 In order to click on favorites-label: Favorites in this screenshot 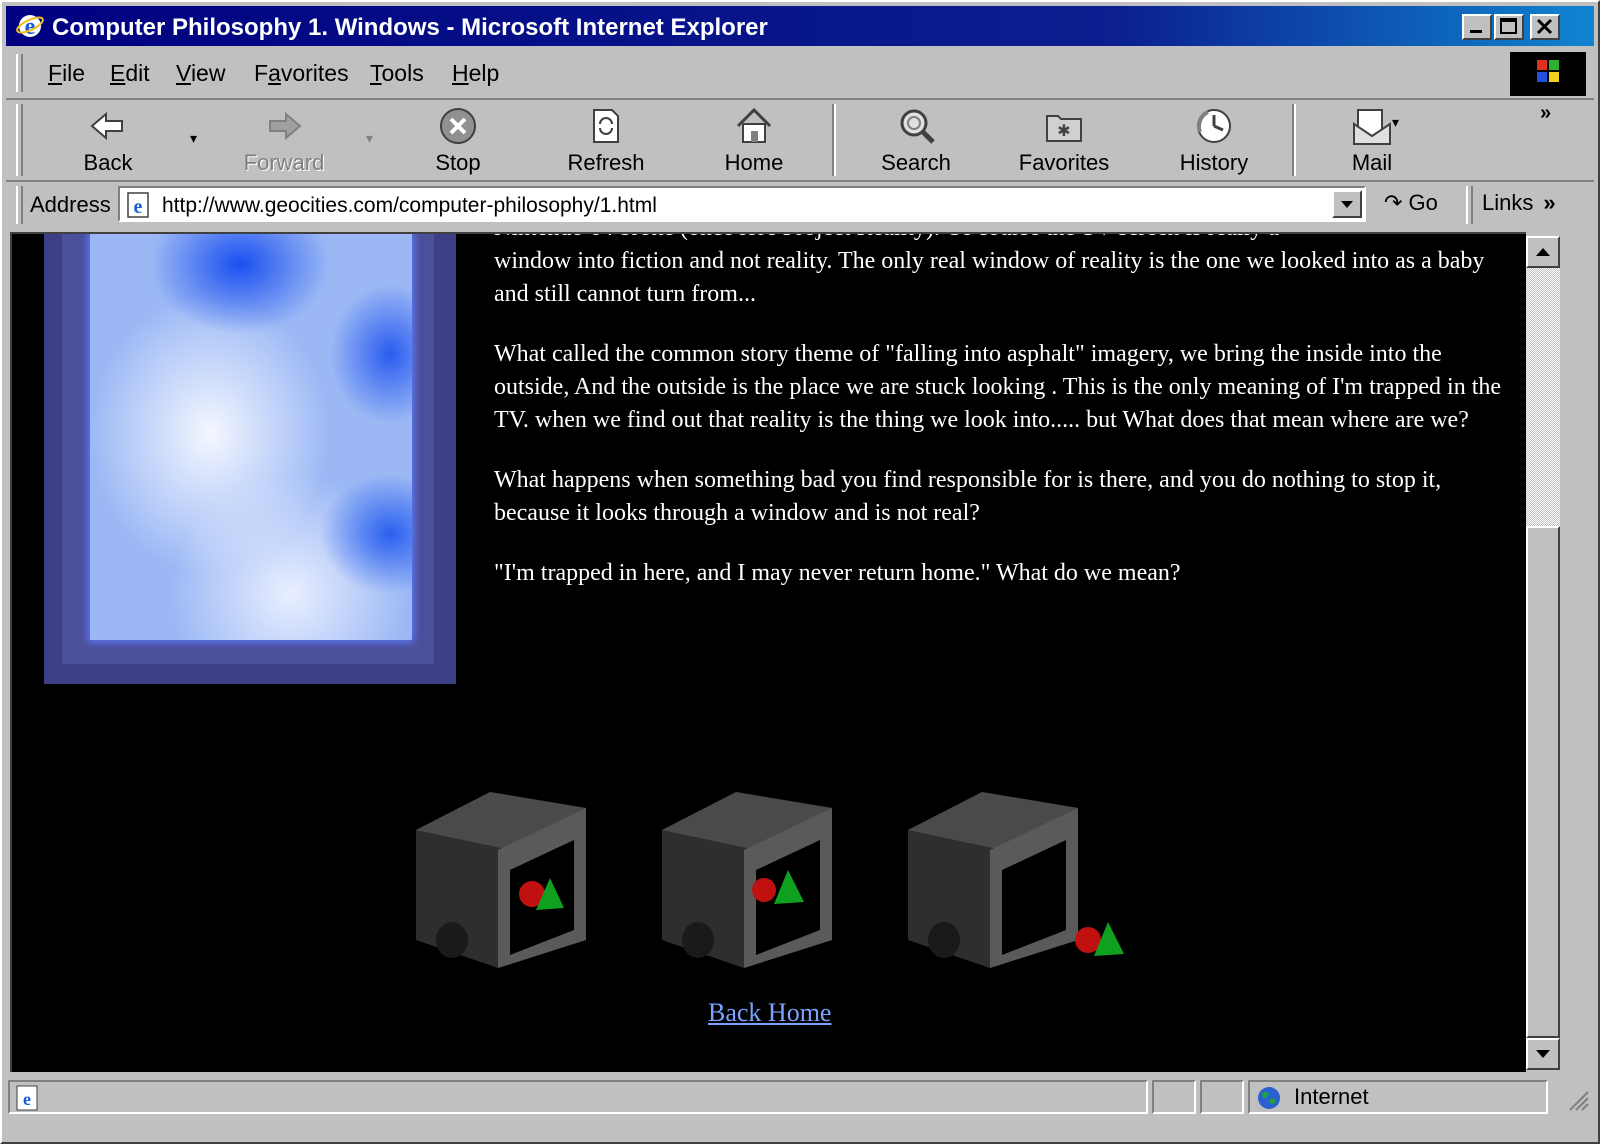, I will do `click(1064, 162)`.